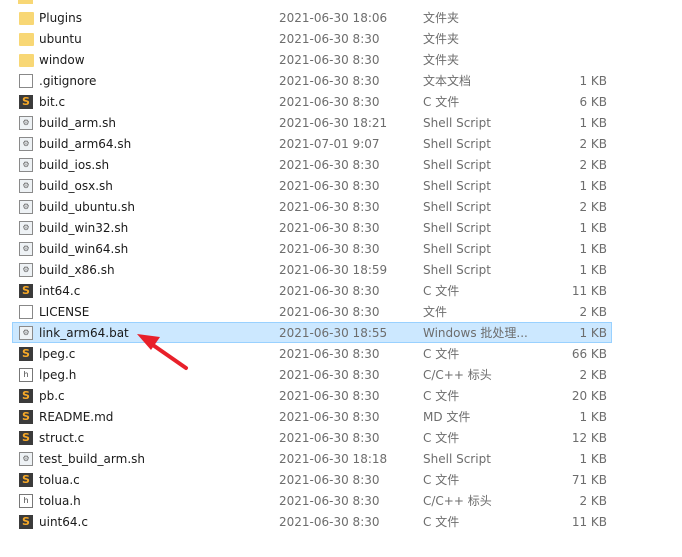 The width and height of the screenshot is (682, 557). Describe the element at coordinates (162, 352) in the screenshot. I see `annotation-arrow` at that location.